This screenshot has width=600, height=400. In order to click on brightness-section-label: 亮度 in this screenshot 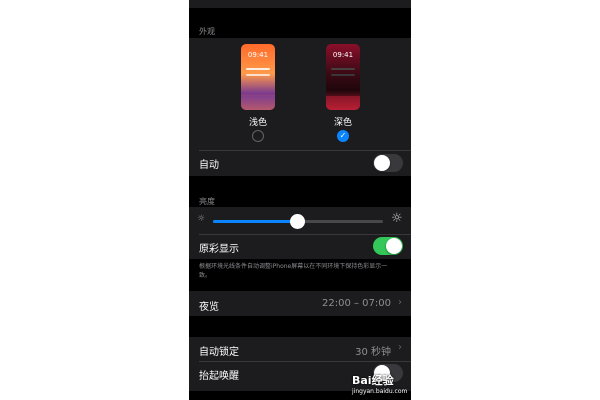, I will do `click(207, 201)`.